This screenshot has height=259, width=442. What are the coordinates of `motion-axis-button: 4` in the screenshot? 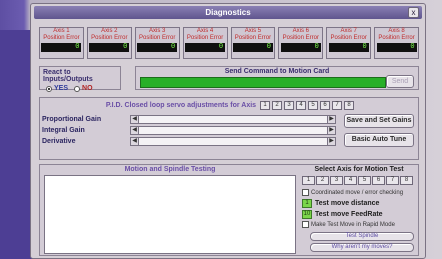 It's located at (350, 180).